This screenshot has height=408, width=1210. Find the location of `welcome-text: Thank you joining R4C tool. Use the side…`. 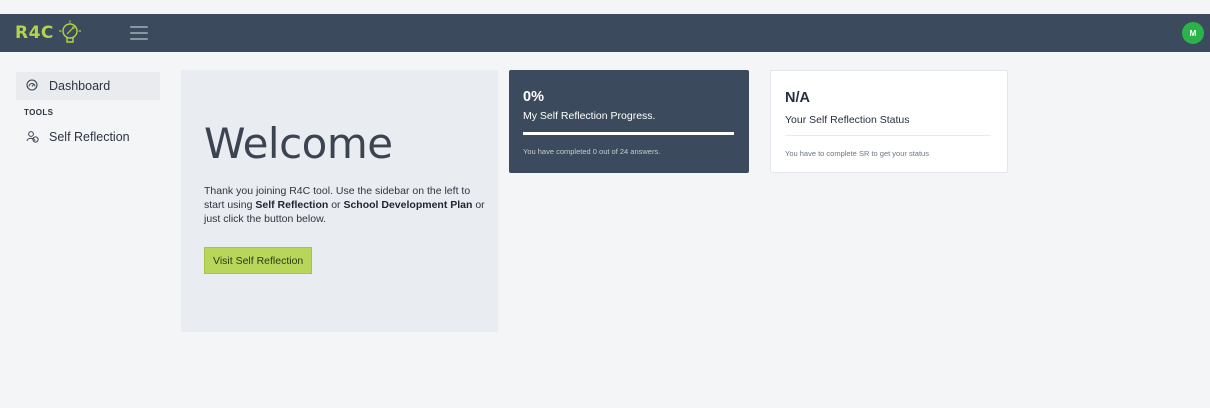

welcome-text: Thank you joining R4C tool. Use the side… is located at coordinates (346, 205).